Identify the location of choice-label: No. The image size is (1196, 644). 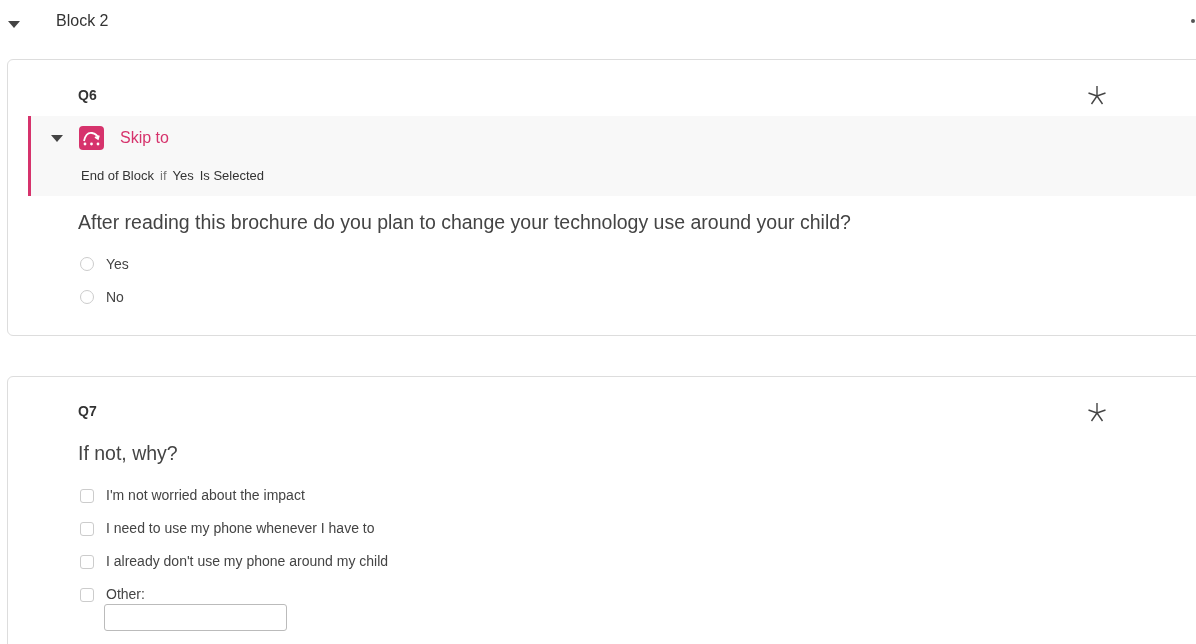
(115, 297).